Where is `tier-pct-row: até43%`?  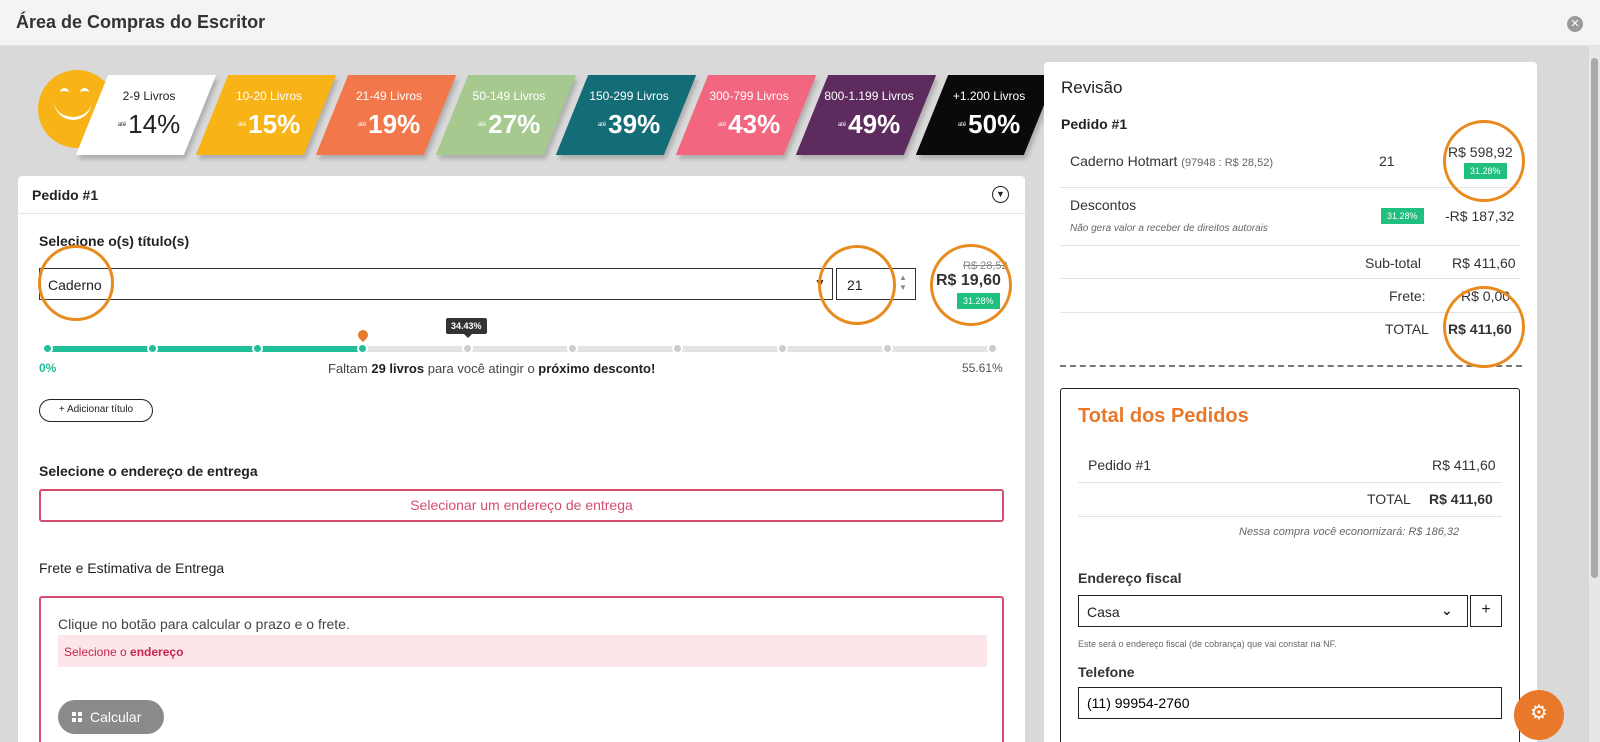 tier-pct-row: até43% is located at coordinates (749, 124).